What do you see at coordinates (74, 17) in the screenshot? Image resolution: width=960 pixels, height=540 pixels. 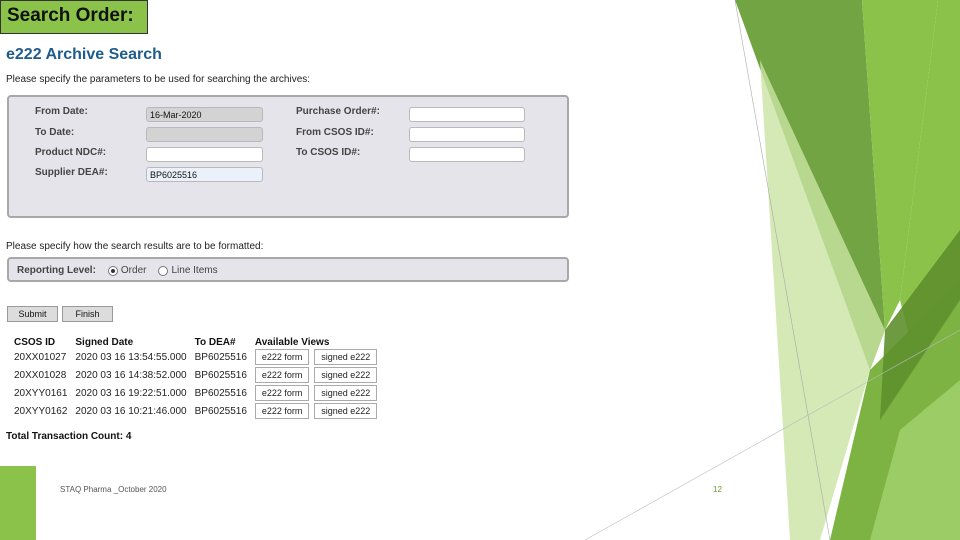 I see `slide-title: Search Order:` at bounding box center [74, 17].